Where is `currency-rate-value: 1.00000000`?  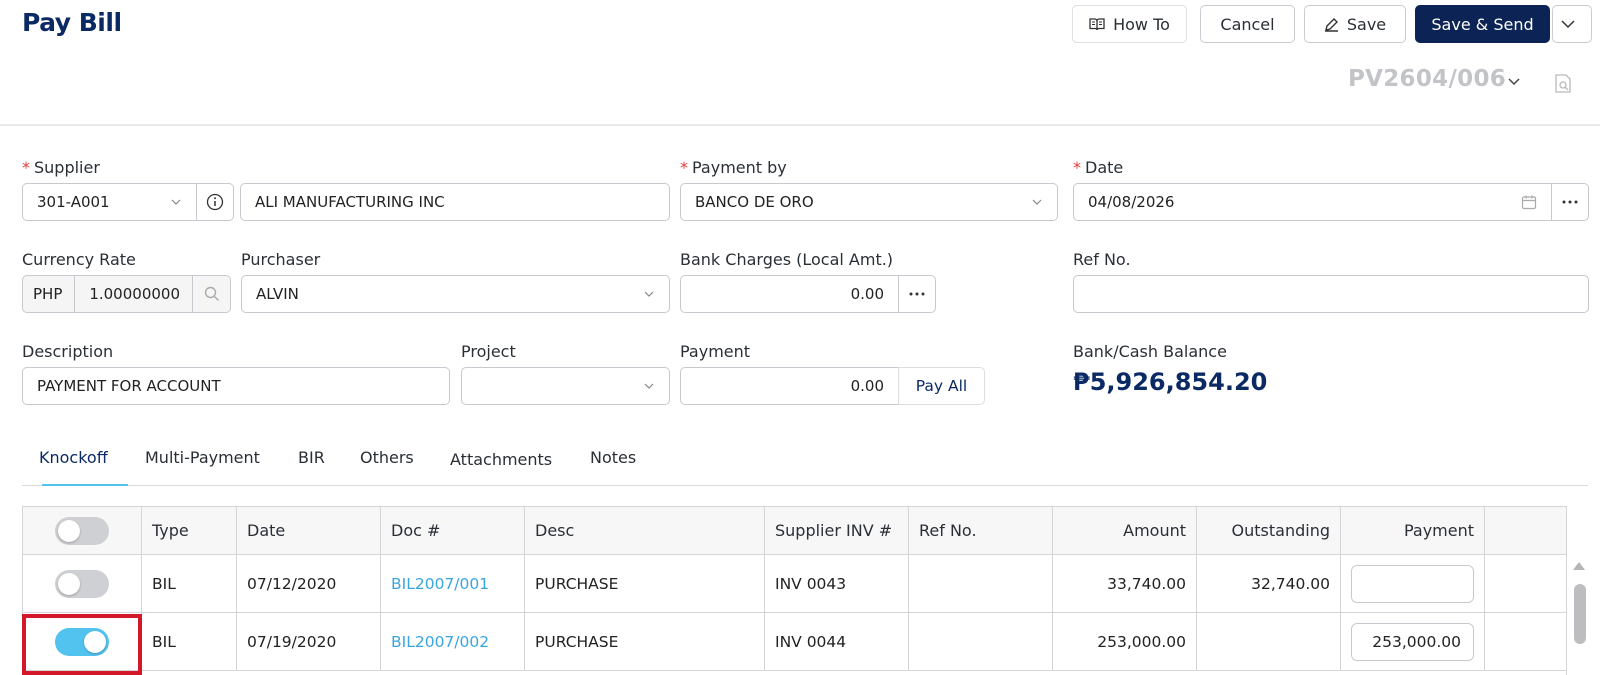 currency-rate-value: 1.00000000 is located at coordinates (134, 294).